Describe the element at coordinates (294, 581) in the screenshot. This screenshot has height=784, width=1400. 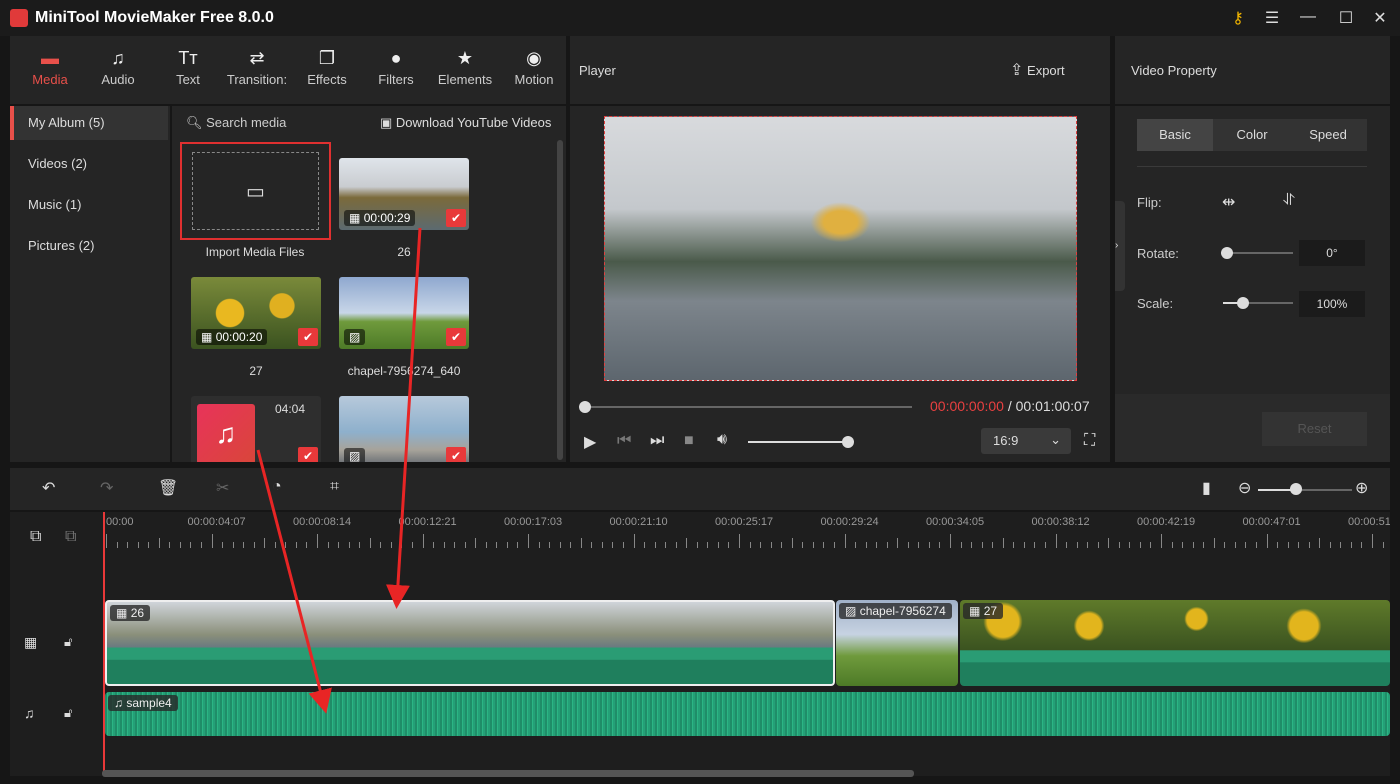
I see `arrow-audio` at that location.